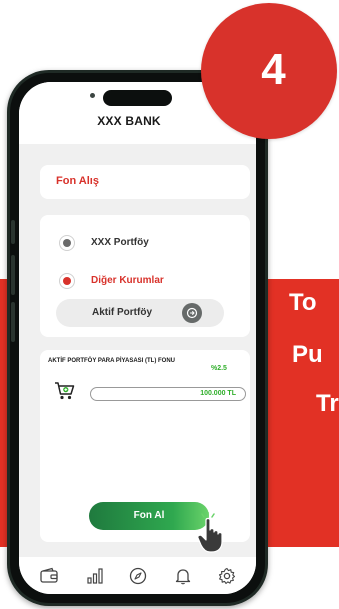 This screenshot has height=609, width=339. Describe the element at coordinates (13, 232) in the screenshot. I see `phone-side-button` at that location.